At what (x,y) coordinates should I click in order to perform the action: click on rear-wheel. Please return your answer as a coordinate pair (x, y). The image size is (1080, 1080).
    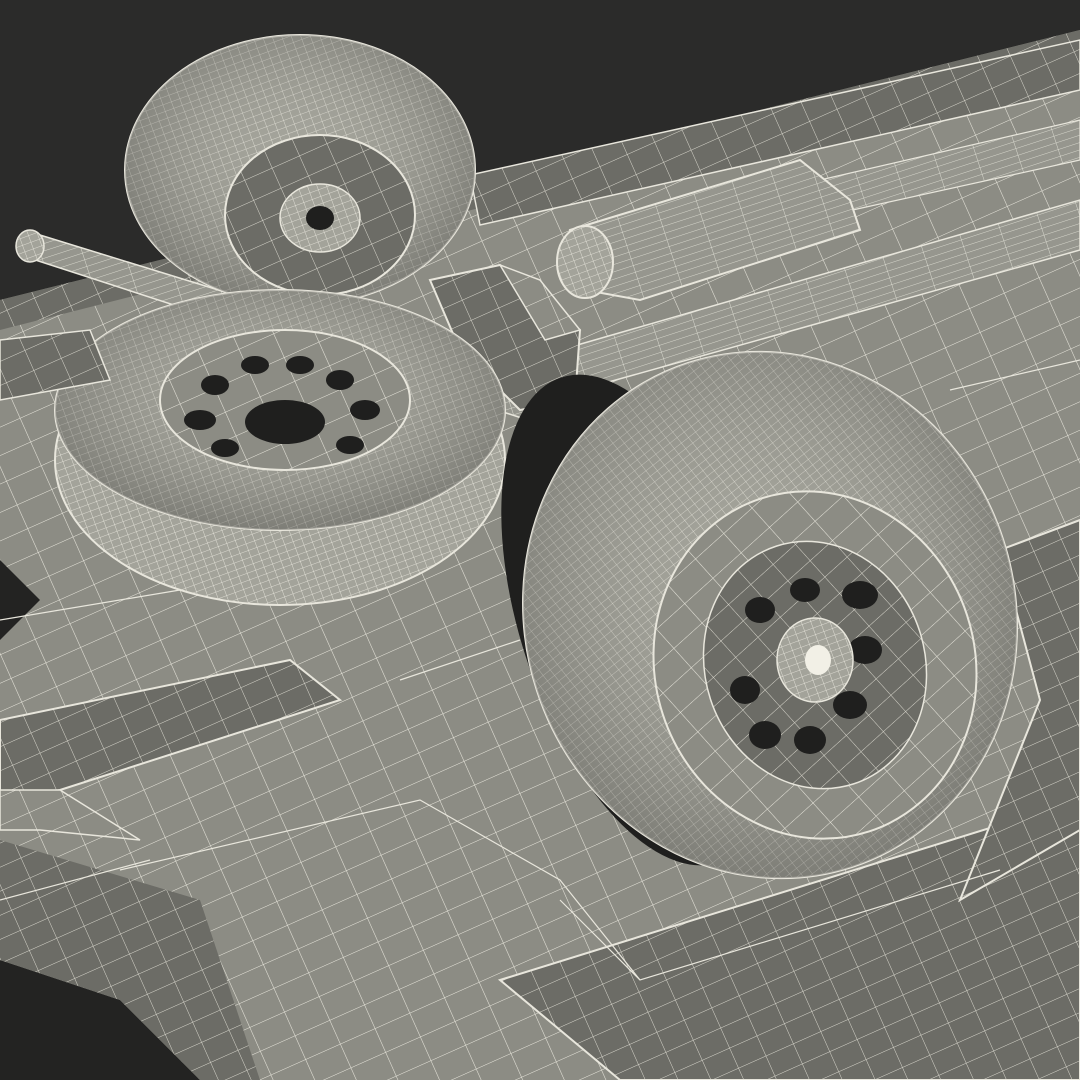
    Looking at the image, I should click on (300, 170).